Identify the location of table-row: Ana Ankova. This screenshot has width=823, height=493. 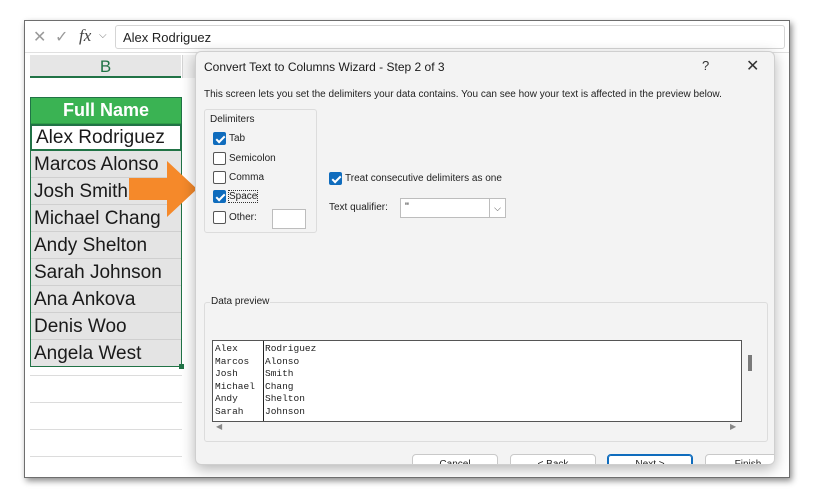
(106, 299).